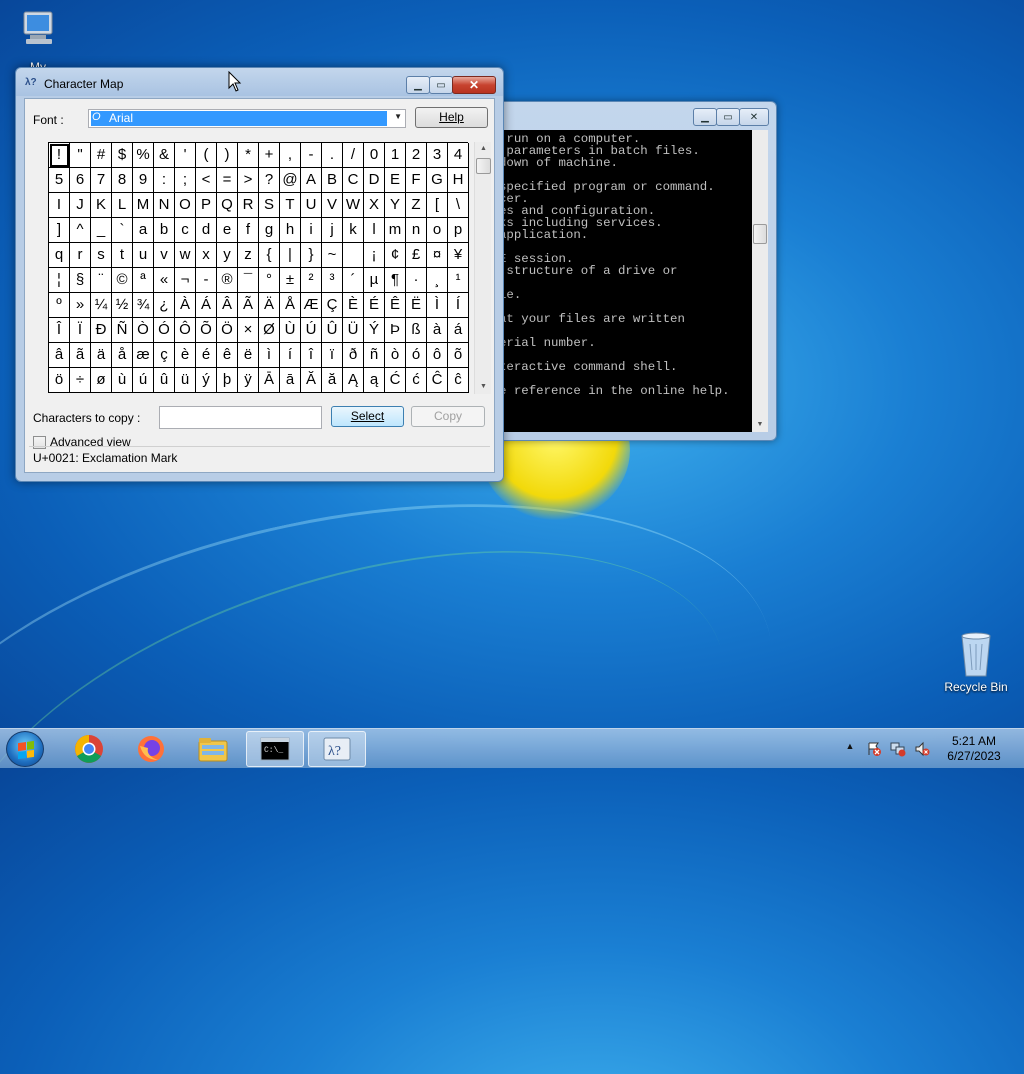  What do you see at coordinates (185, 380) in the screenshot?
I see `character-cell: ü` at bounding box center [185, 380].